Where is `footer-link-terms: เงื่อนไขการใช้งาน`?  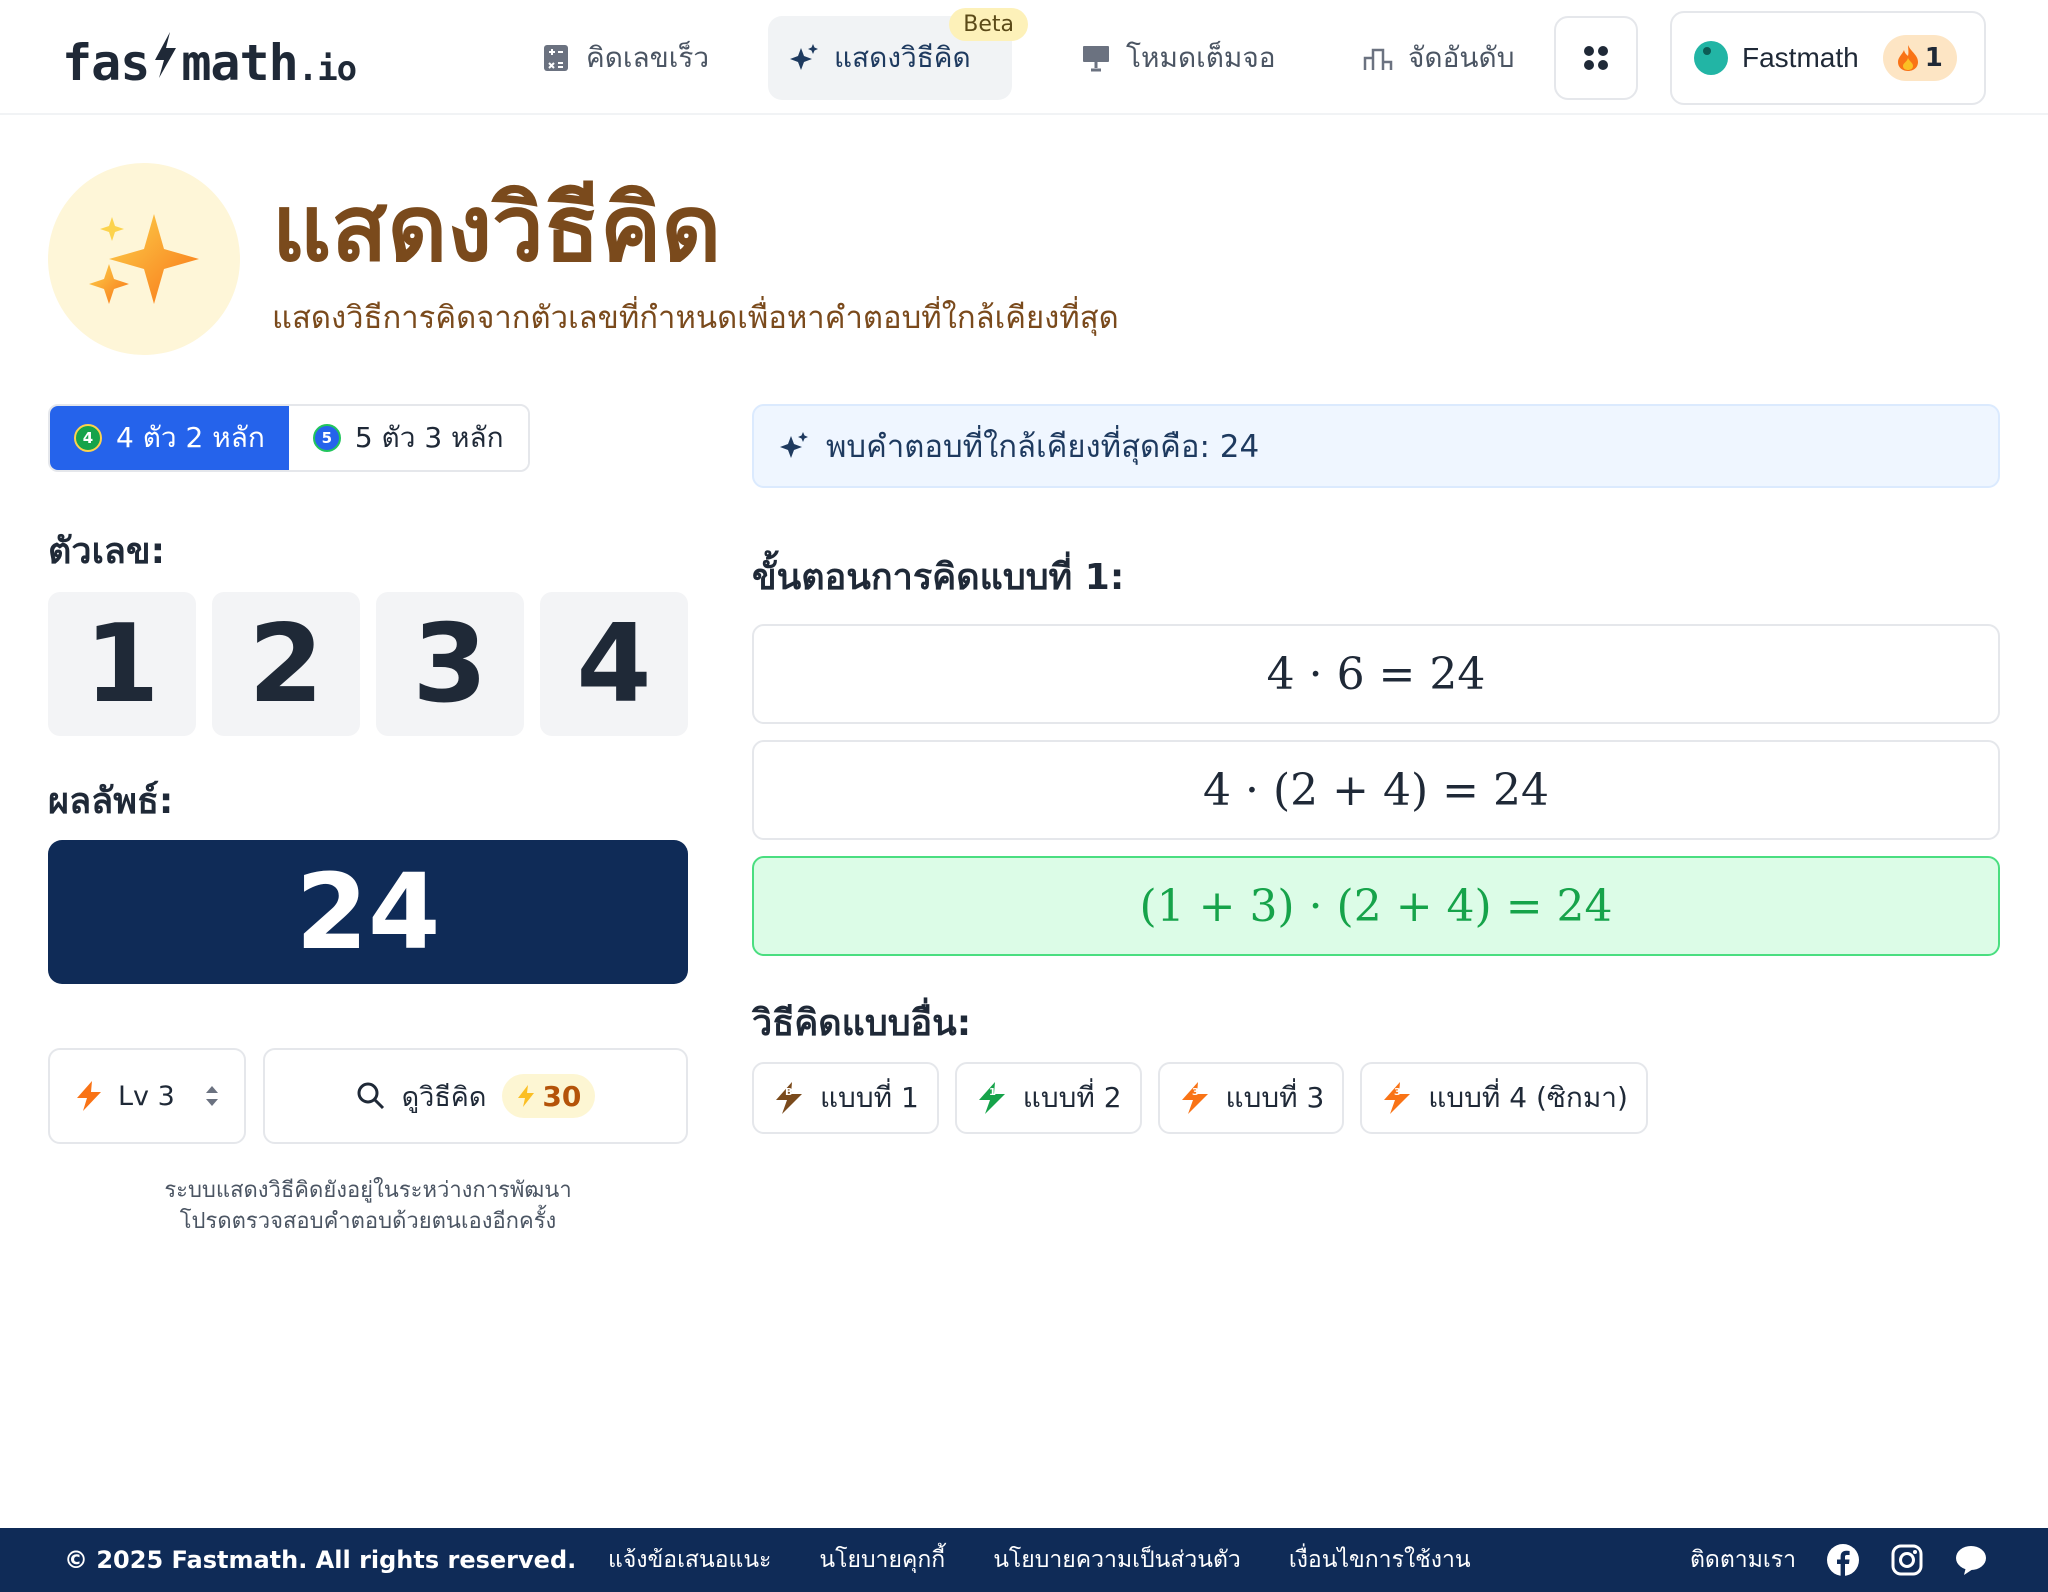
footer-link-terms: เงื่อนไขการใช้งาน is located at coordinates (1380, 1560).